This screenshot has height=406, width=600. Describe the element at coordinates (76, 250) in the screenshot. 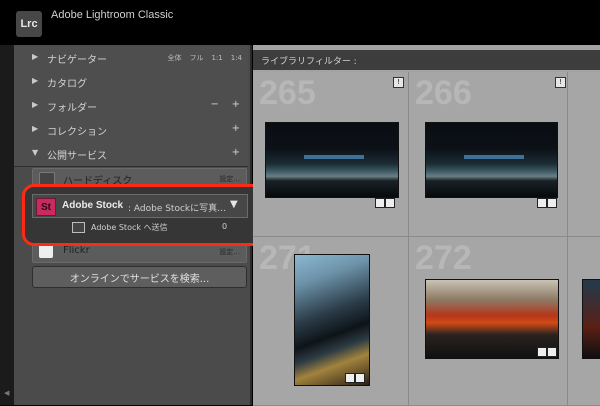

I see `flickr-label: Flickr` at that location.